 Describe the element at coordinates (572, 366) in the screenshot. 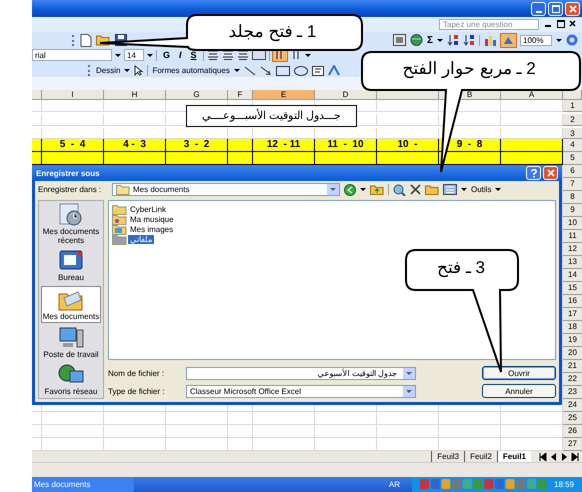

I see `row-header: 21` at that location.